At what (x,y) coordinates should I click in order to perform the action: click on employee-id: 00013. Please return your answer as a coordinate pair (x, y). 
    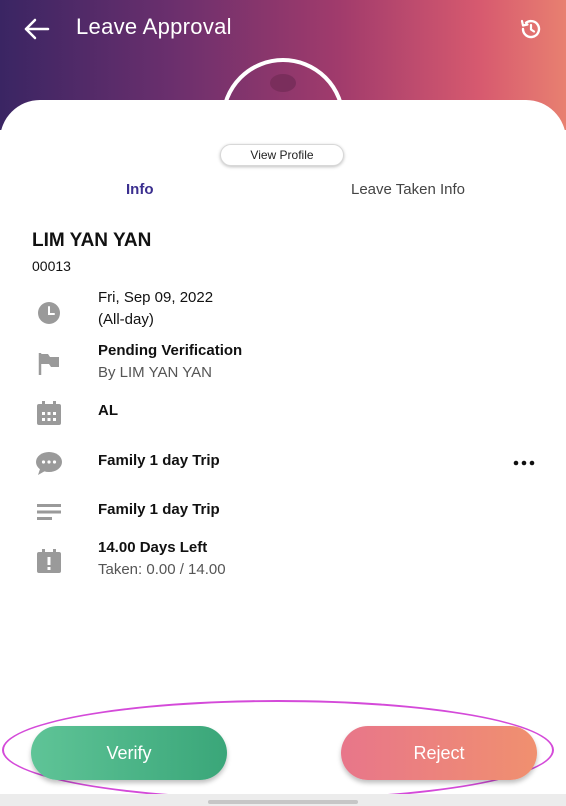
    Looking at the image, I should click on (51, 266).